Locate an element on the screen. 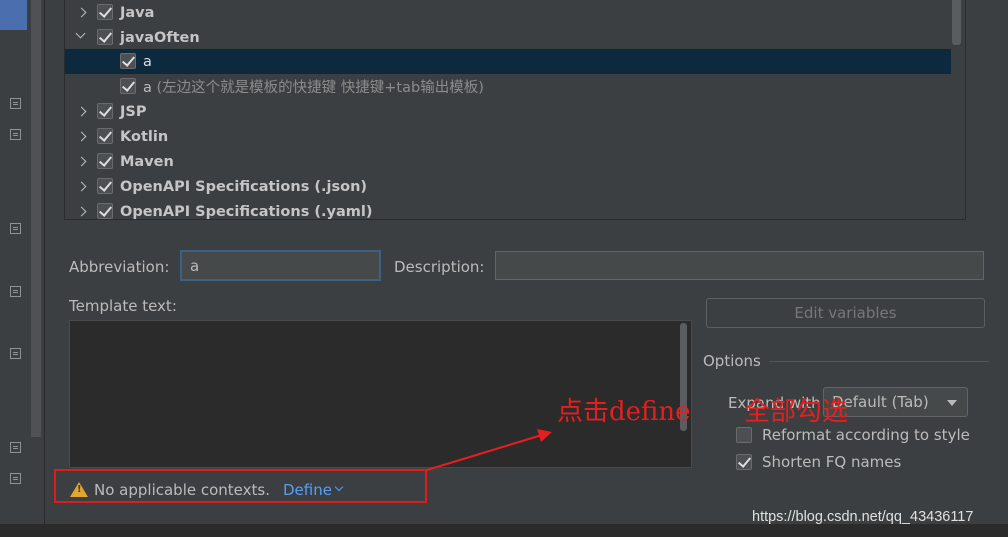  tree-row-label: OpenAPI Specifications (.json) is located at coordinates (244, 186).